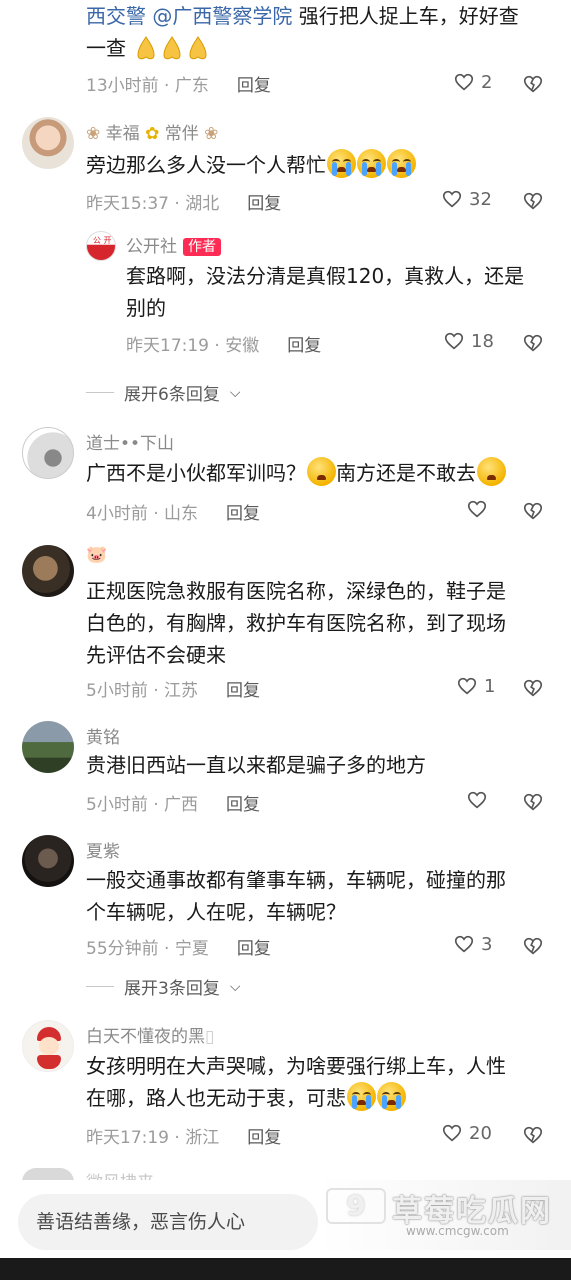  I want to click on like-count: 1, so click(490, 686).